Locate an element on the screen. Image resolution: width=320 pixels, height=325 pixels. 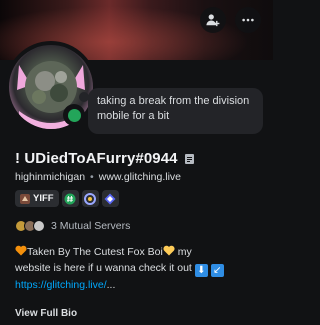
bio-line-1: Taken By The Cutest Fox Boi is located at coordinates (95, 252).